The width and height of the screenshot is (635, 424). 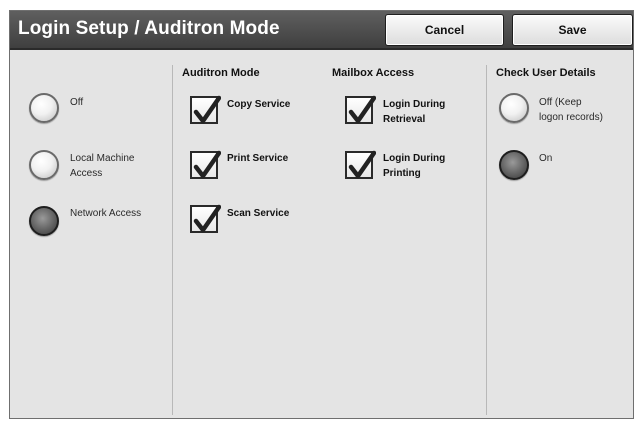 What do you see at coordinates (221, 73) in the screenshot?
I see `auditron-mode-heading: Auditron Mode` at bounding box center [221, 73].